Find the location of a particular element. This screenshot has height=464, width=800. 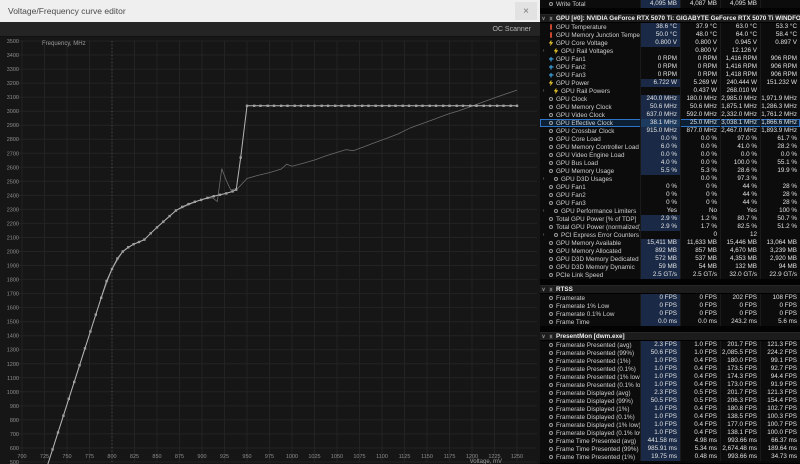

sensor-label: GPU Memory Available is located at coordinates (588, 243).